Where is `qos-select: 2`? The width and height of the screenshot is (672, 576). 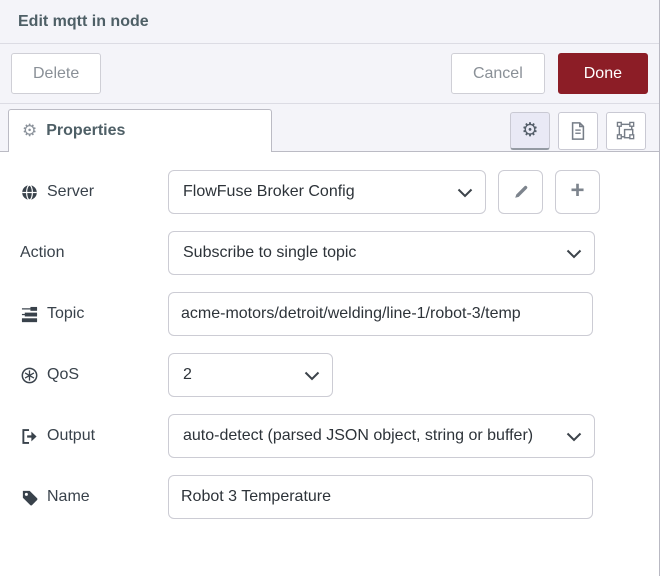
qos-select: 2 is located at coordinates (250, 375).